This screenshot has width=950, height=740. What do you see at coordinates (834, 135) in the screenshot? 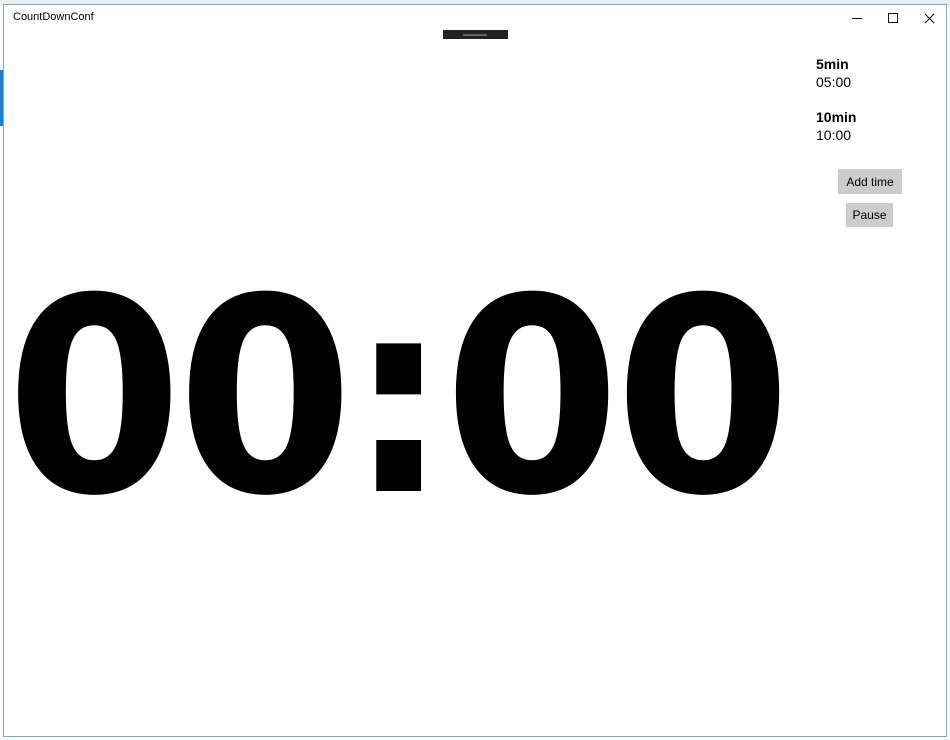
I see `preset-time: 10:00` at bounding box center [834, 135].